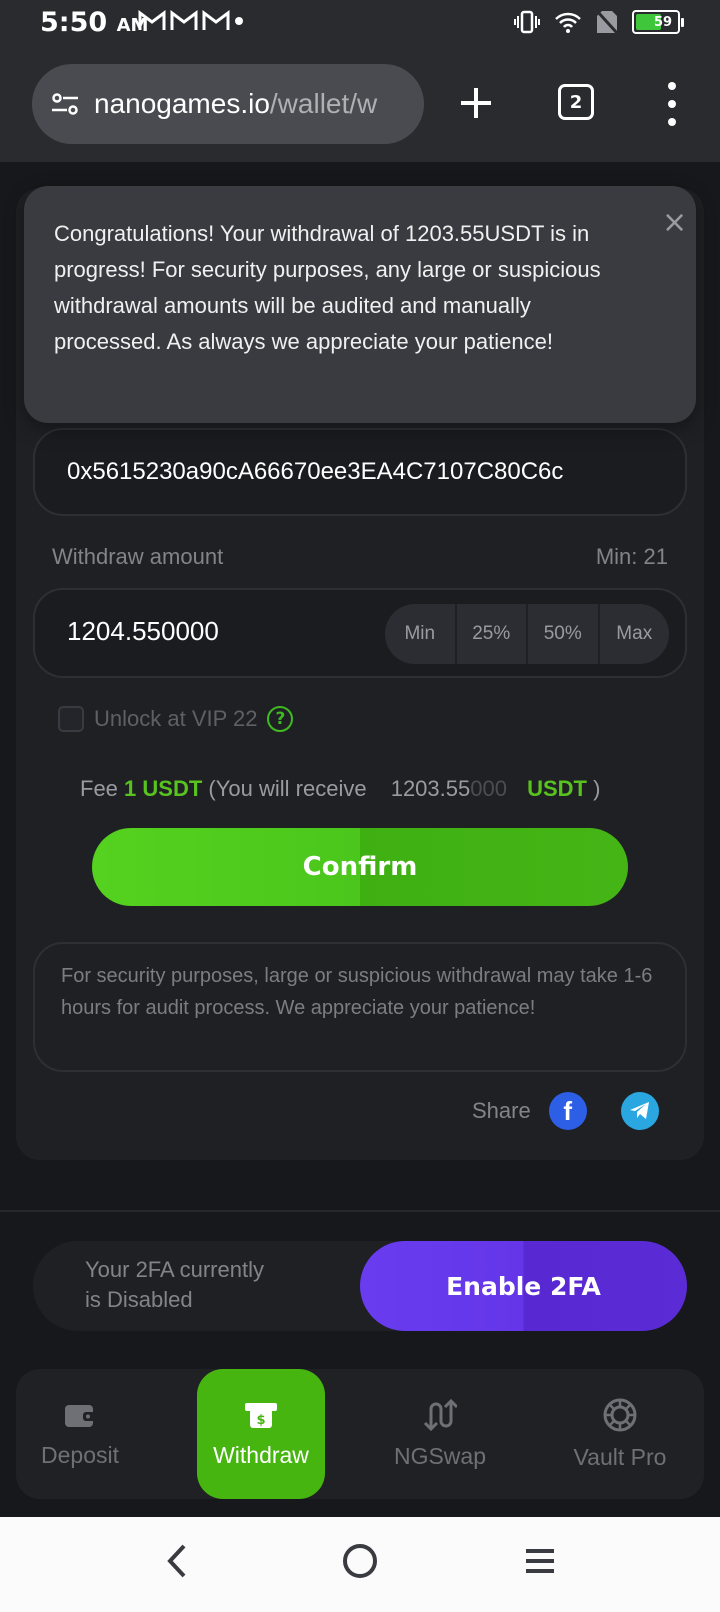 Image resolution: width=720 pixels, height=1612 pixels. Describe the element at coordinates (674, 223) in the screenshot. I see `close-icon: ×` at that location.